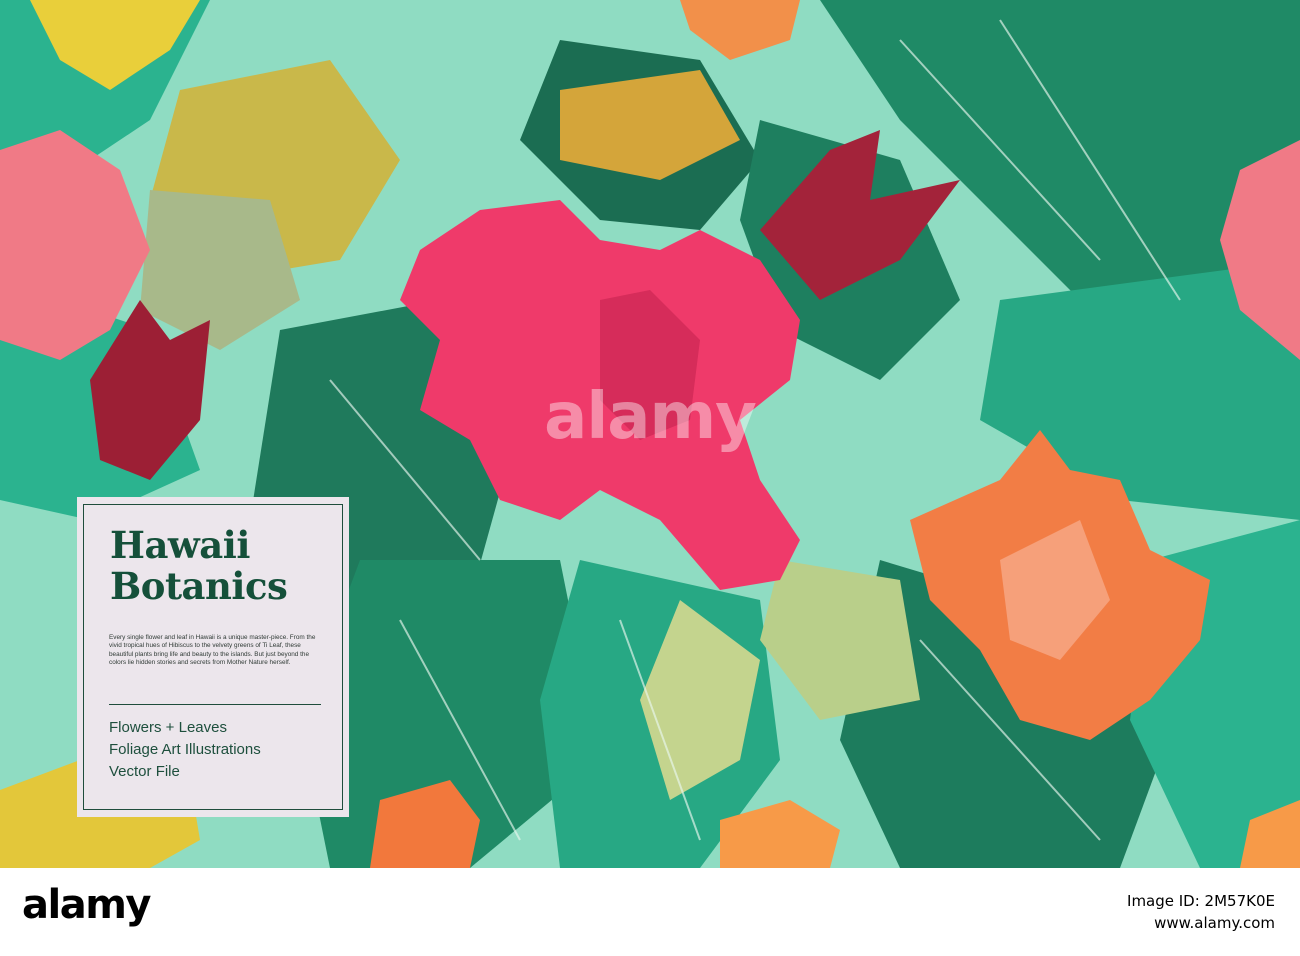 The width and height of the screenshot is (1300, 956). What do you see at coordinates (180, 545) in the screenshot?
I see `card-title-line: Hawaii` at bounding box center [180, 545].